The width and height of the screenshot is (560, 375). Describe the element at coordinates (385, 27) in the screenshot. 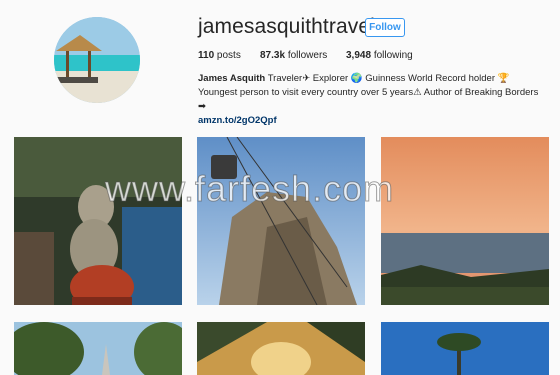

I see `follow-button: Follow` at that location.